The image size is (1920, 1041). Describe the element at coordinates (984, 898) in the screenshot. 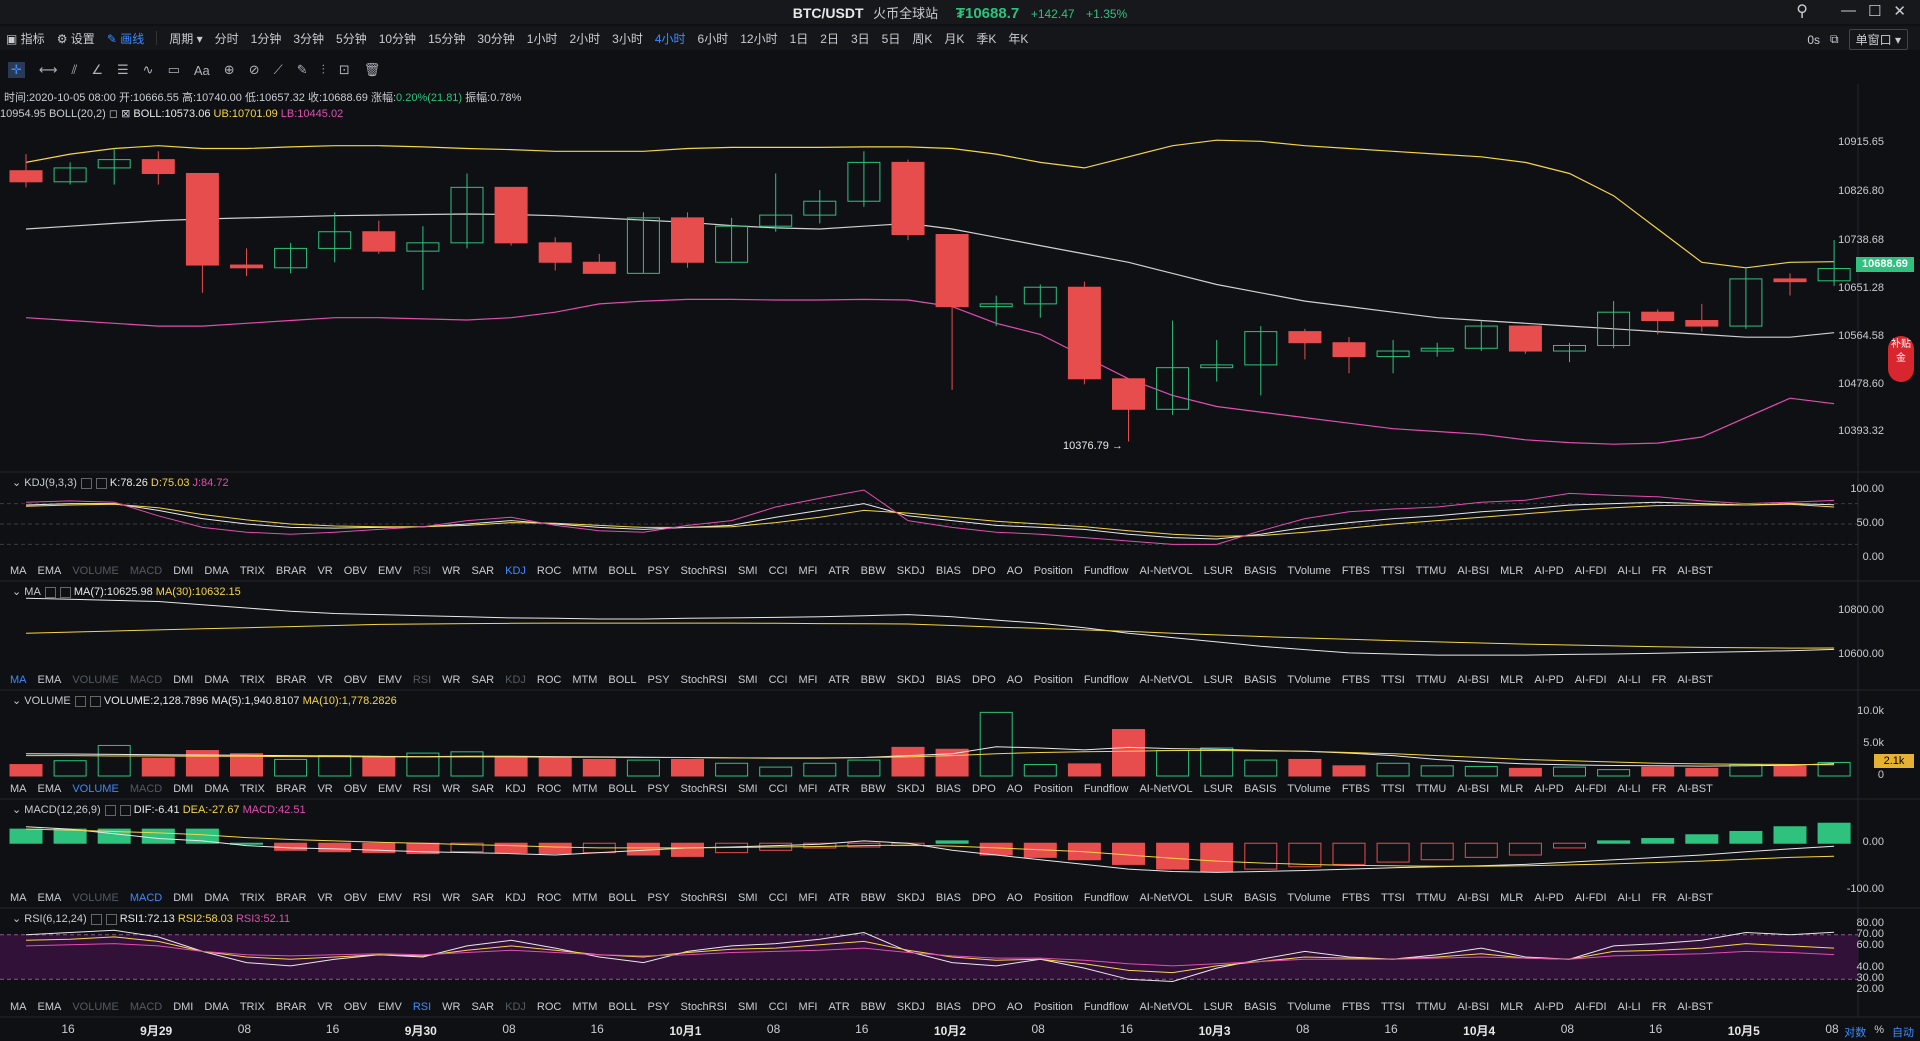

I see `indicator-tab-dpo: DPO` at that location.